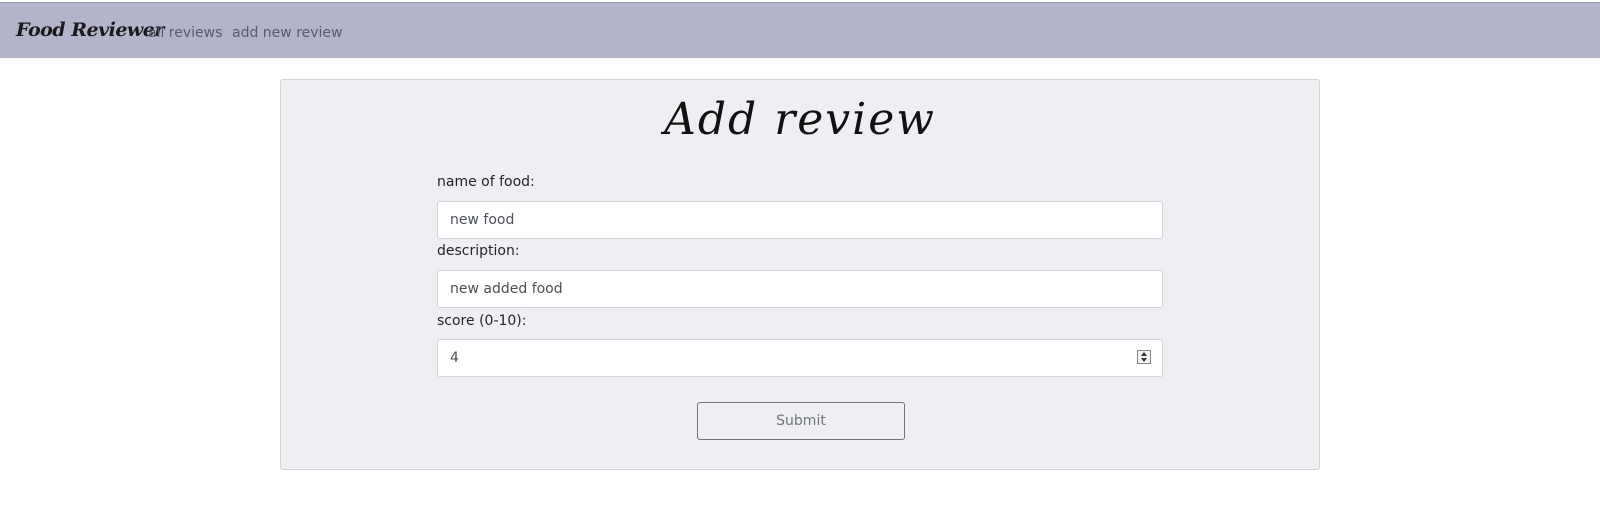  What do you see at coordinates (800, 30) in the screenshot?
I see `top-navbar: Food Reviewer all reviews add new review` at bounding box center [800, 30].